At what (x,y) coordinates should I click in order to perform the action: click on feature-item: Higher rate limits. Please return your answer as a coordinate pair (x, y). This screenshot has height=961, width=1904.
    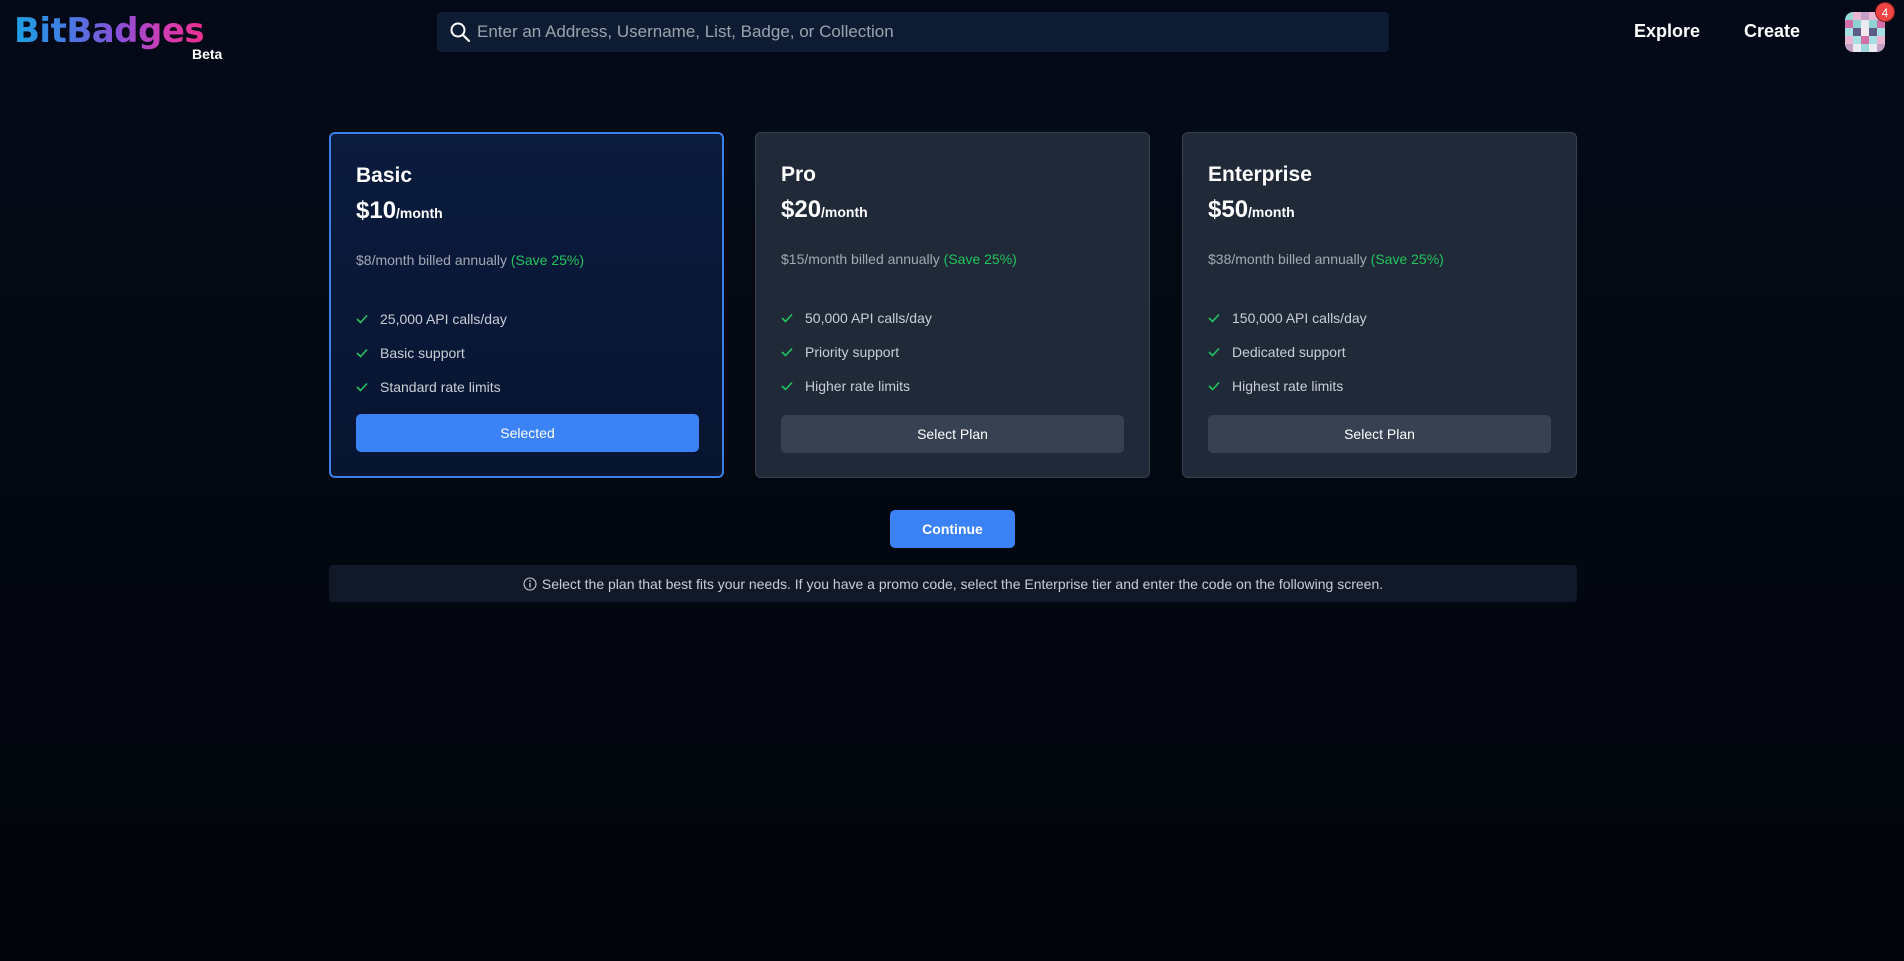
    Looking at the image, I should click on (856, 386).